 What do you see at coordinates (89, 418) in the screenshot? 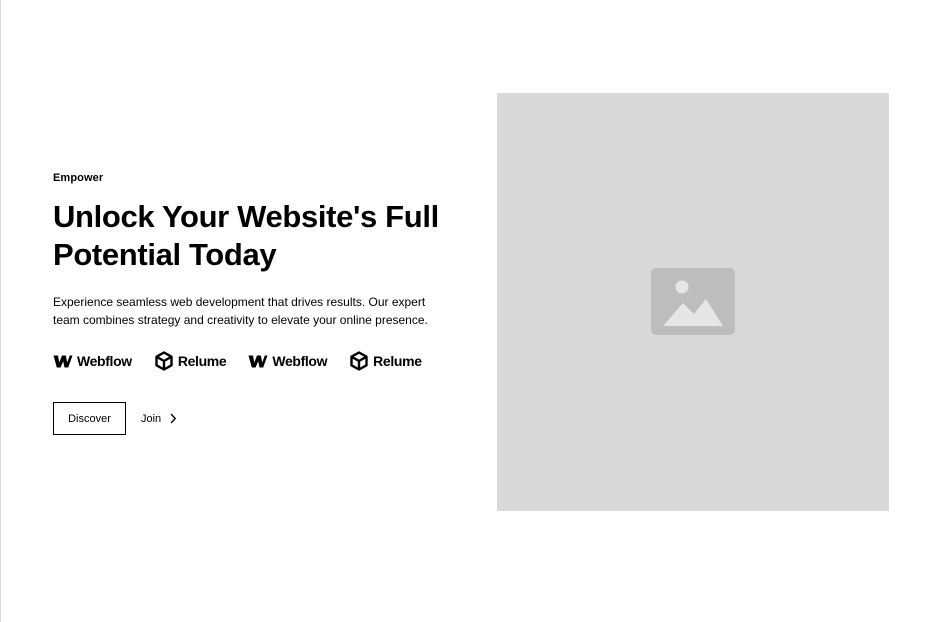
I see `discover-button: Discover` at bounding box center [89, 418].